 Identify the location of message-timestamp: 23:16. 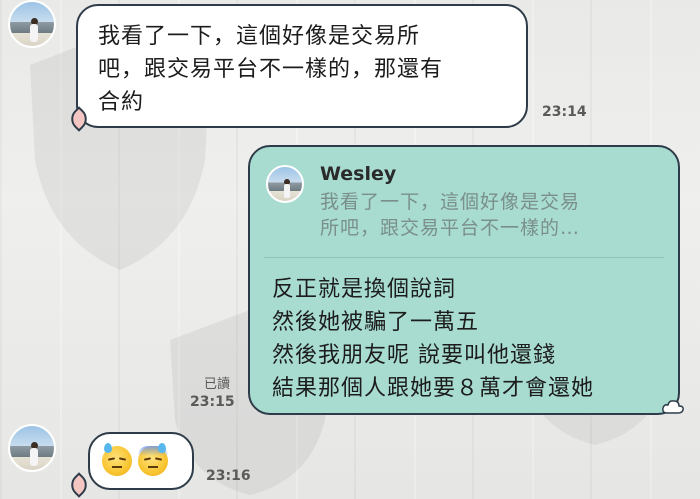
(228, 476).